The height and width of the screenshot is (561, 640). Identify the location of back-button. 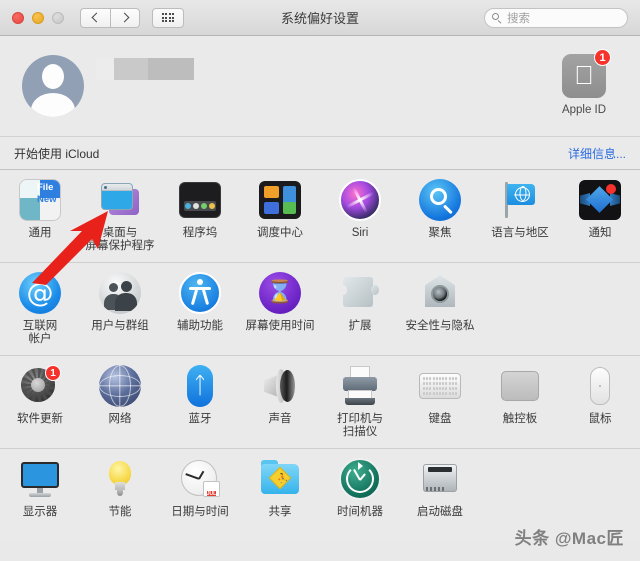
(95, 17).